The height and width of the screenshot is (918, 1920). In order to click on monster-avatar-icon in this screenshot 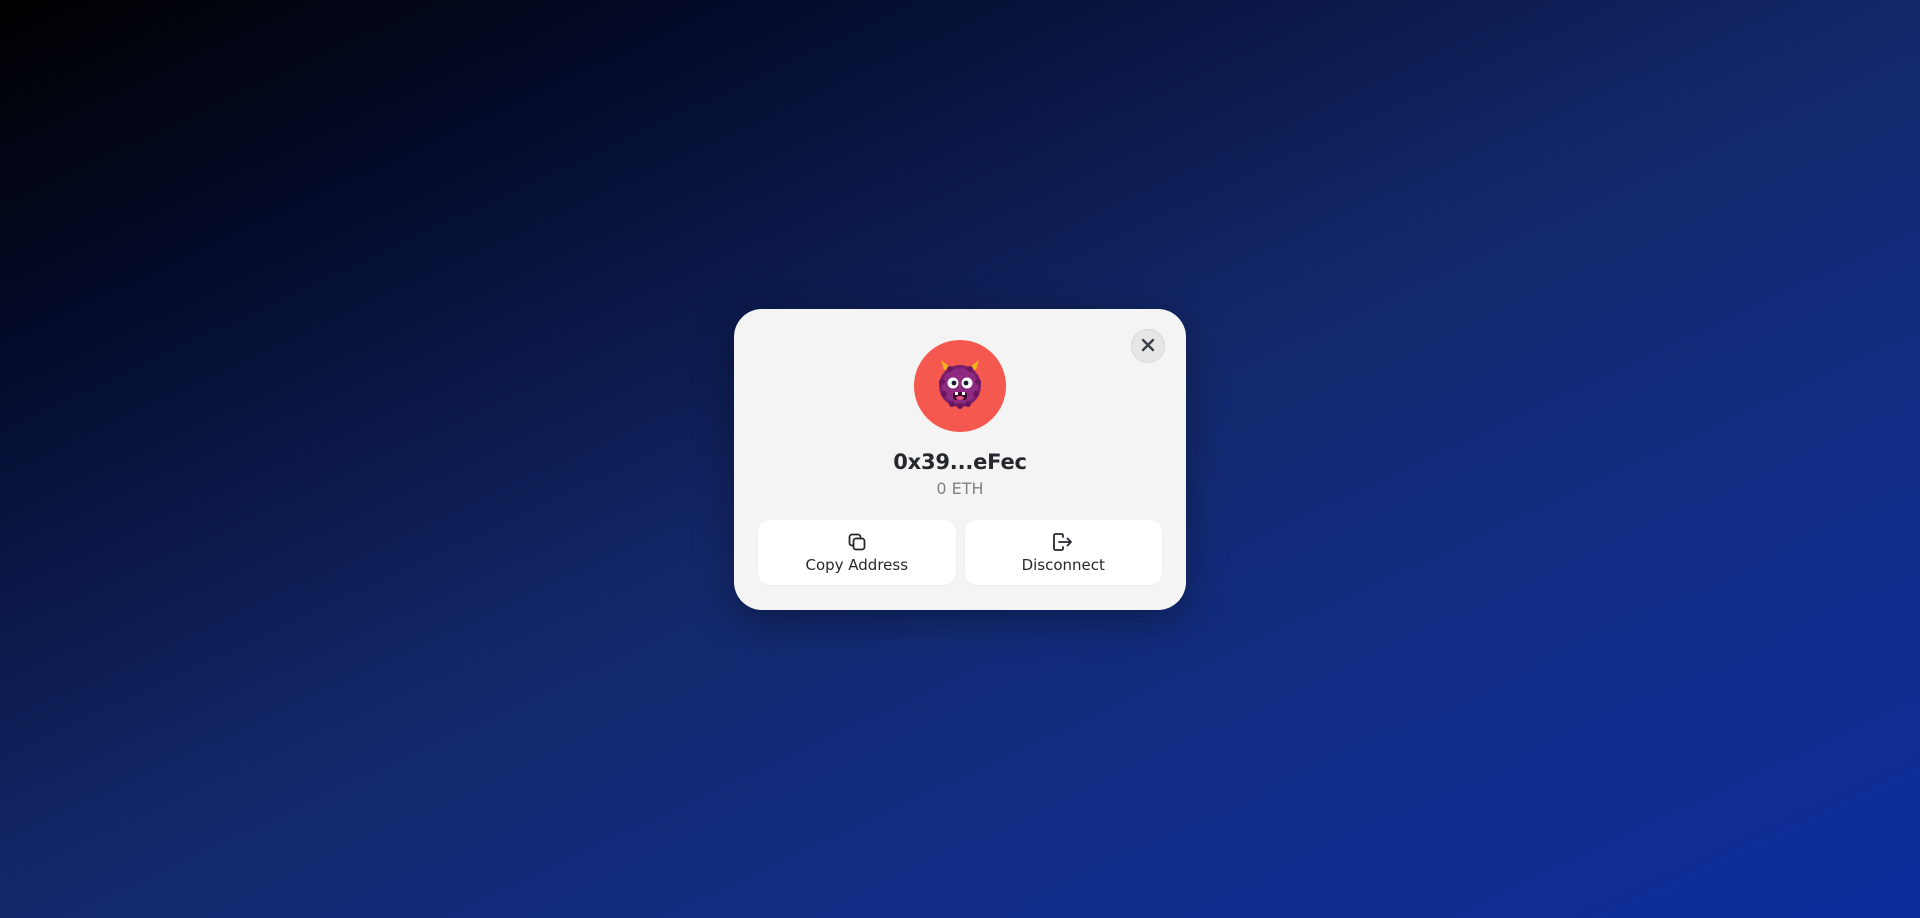, I will do `click(960, 386)`.